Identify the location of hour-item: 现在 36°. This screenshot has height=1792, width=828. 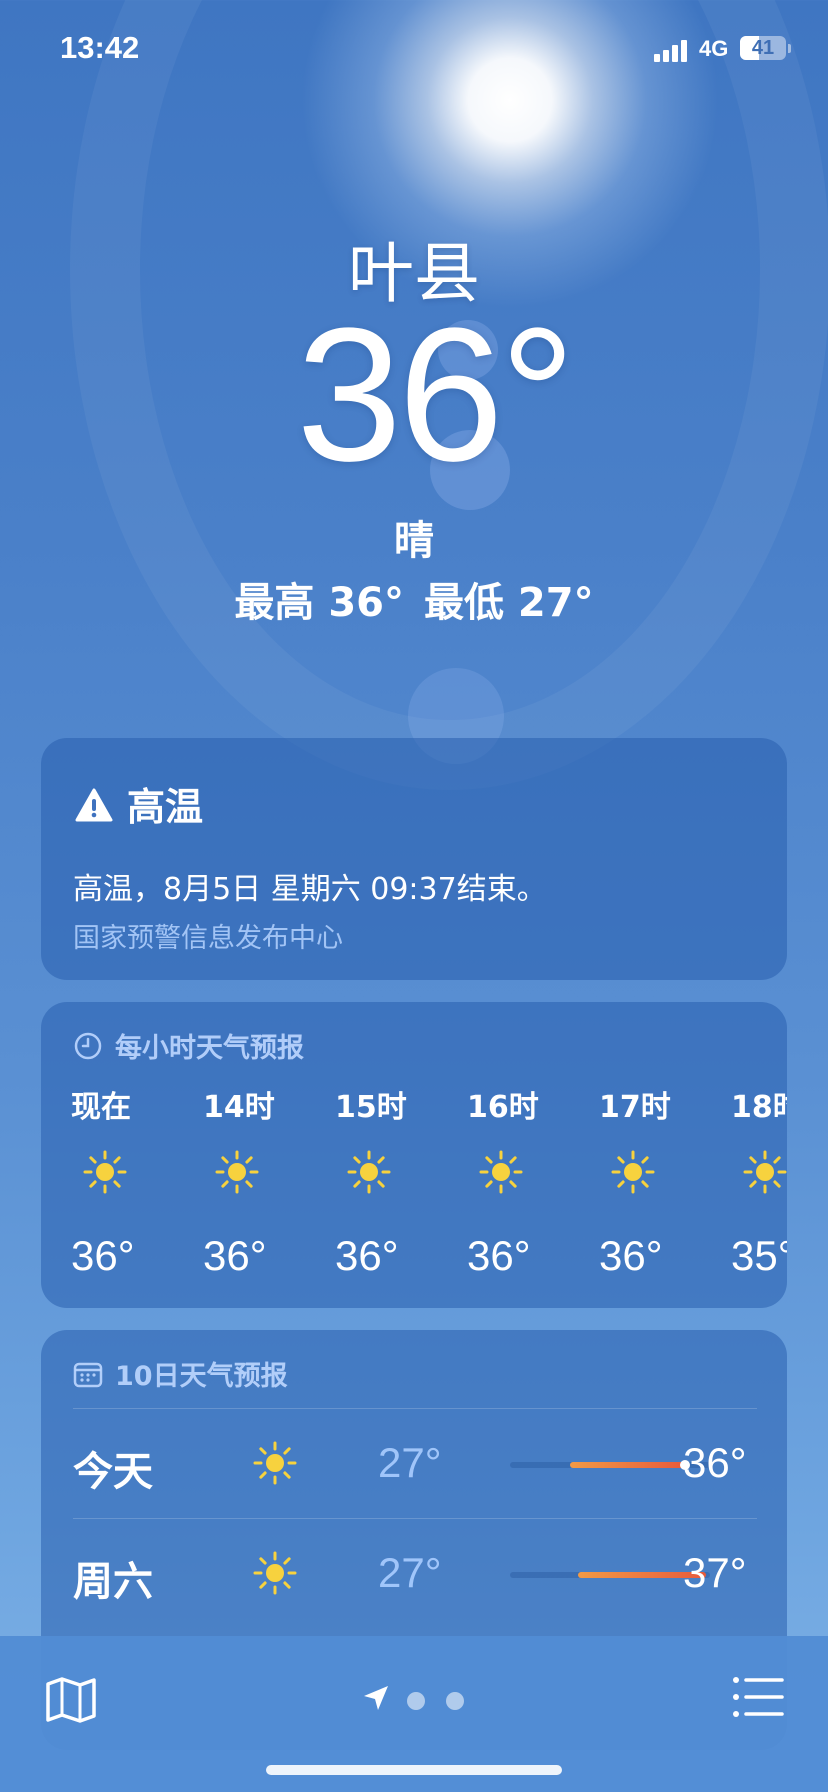
(121, 1180).